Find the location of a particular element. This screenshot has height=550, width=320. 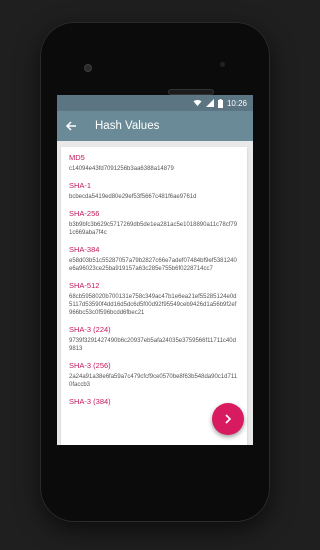

status-time: 10:26 is located at coordinates (236, 103).